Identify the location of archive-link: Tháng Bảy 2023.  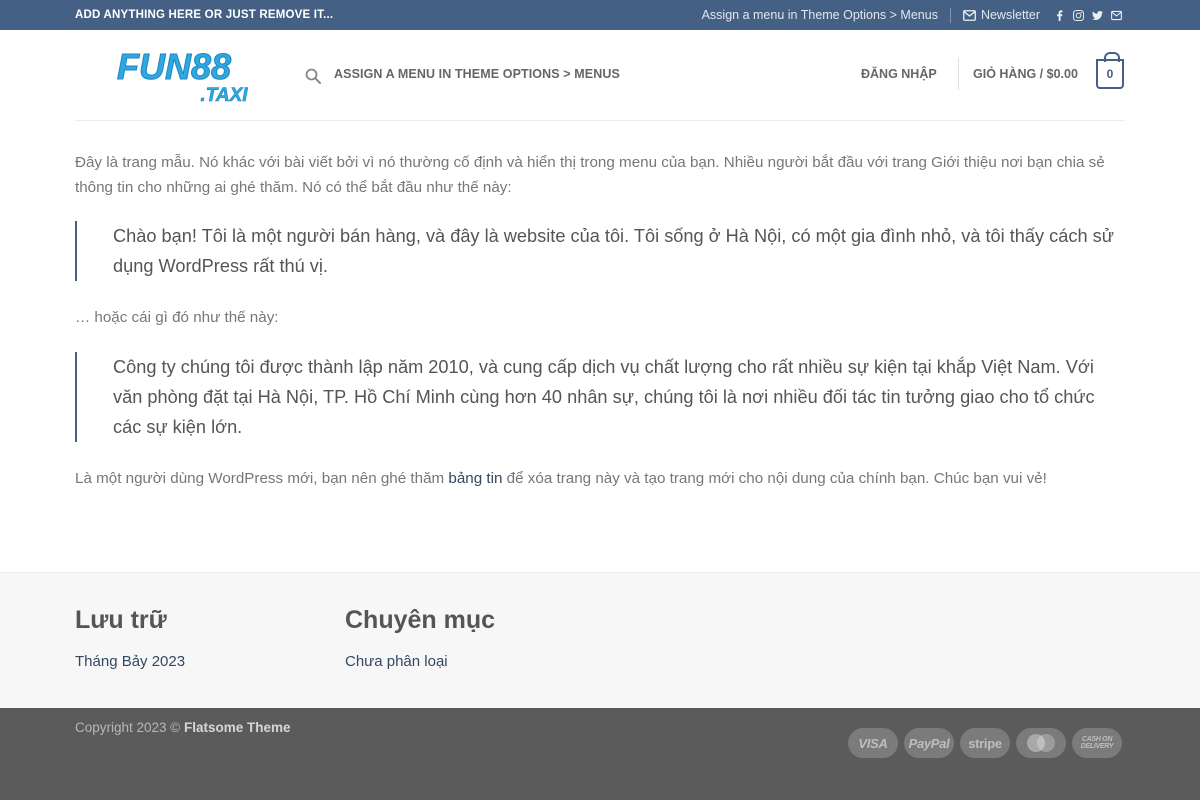
(130, 661).